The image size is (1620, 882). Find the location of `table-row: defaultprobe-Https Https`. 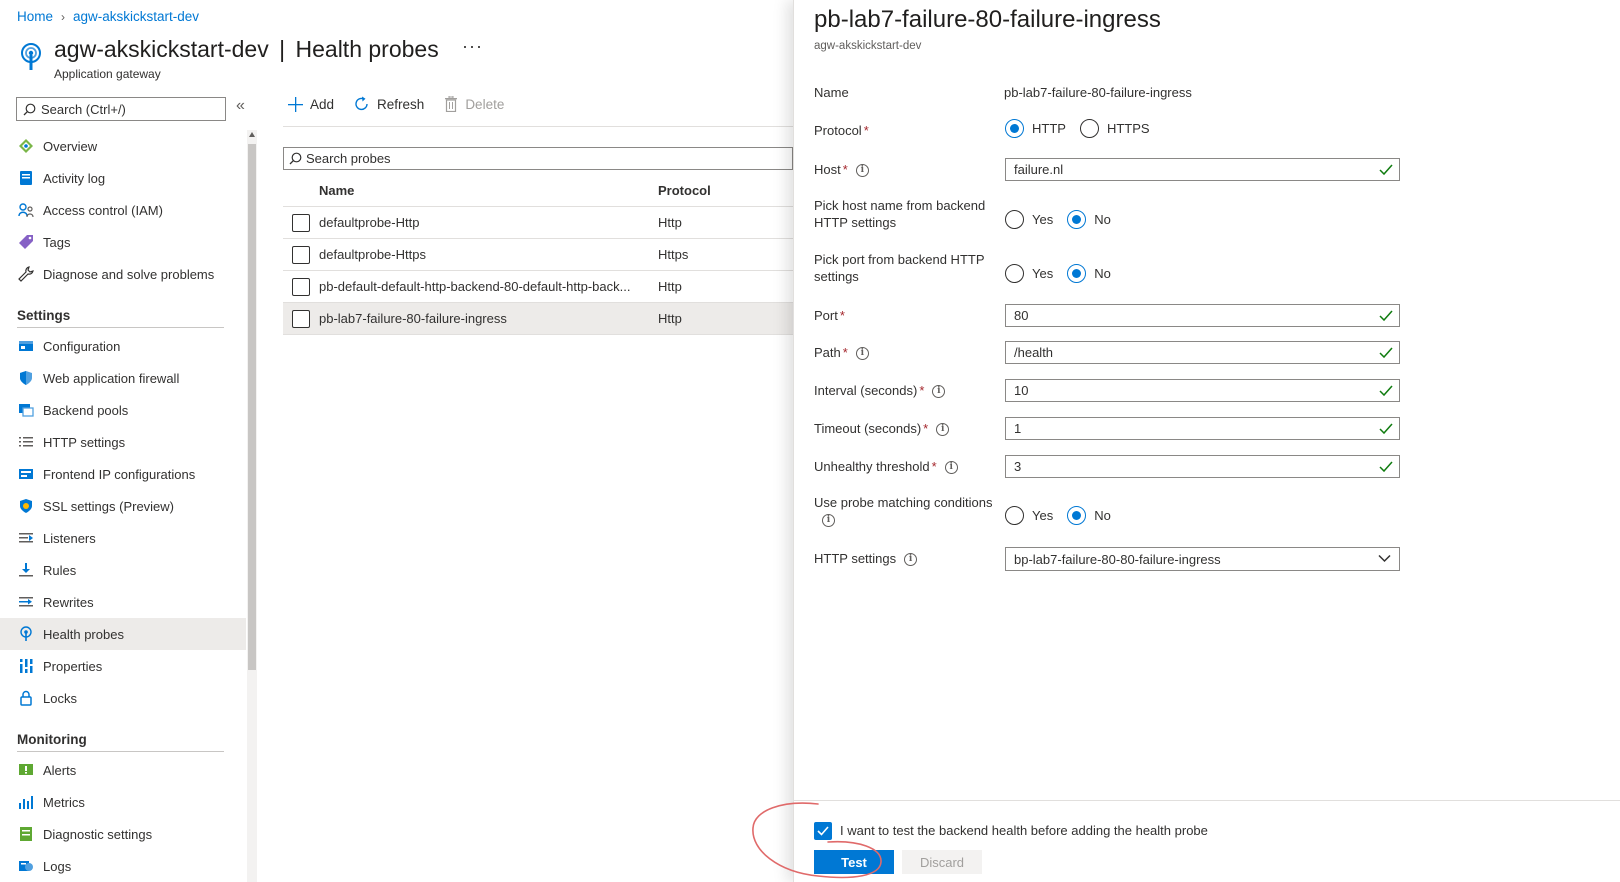

table-row: defaultprobe-Https Https is located at coordinates (538, 255).